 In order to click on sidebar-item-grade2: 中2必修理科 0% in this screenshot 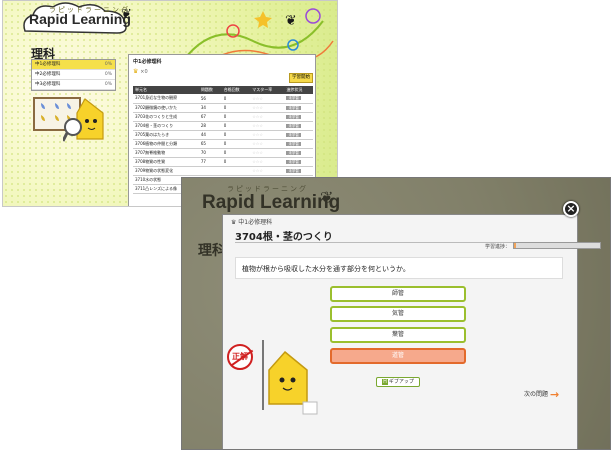, I will do `click(73, 75)`.